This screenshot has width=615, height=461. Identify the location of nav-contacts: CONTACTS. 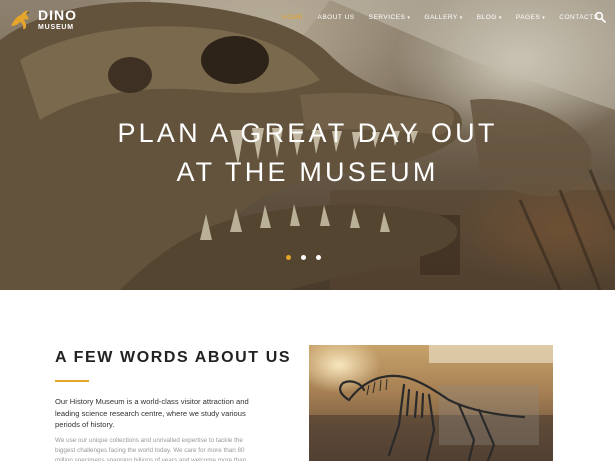
(578, 17).